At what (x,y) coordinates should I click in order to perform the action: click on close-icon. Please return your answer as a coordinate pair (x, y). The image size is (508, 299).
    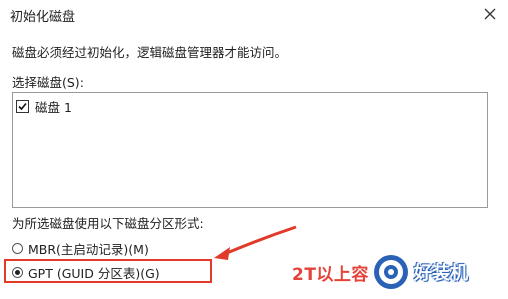
    Looking at the image, I should click on (490, 14).